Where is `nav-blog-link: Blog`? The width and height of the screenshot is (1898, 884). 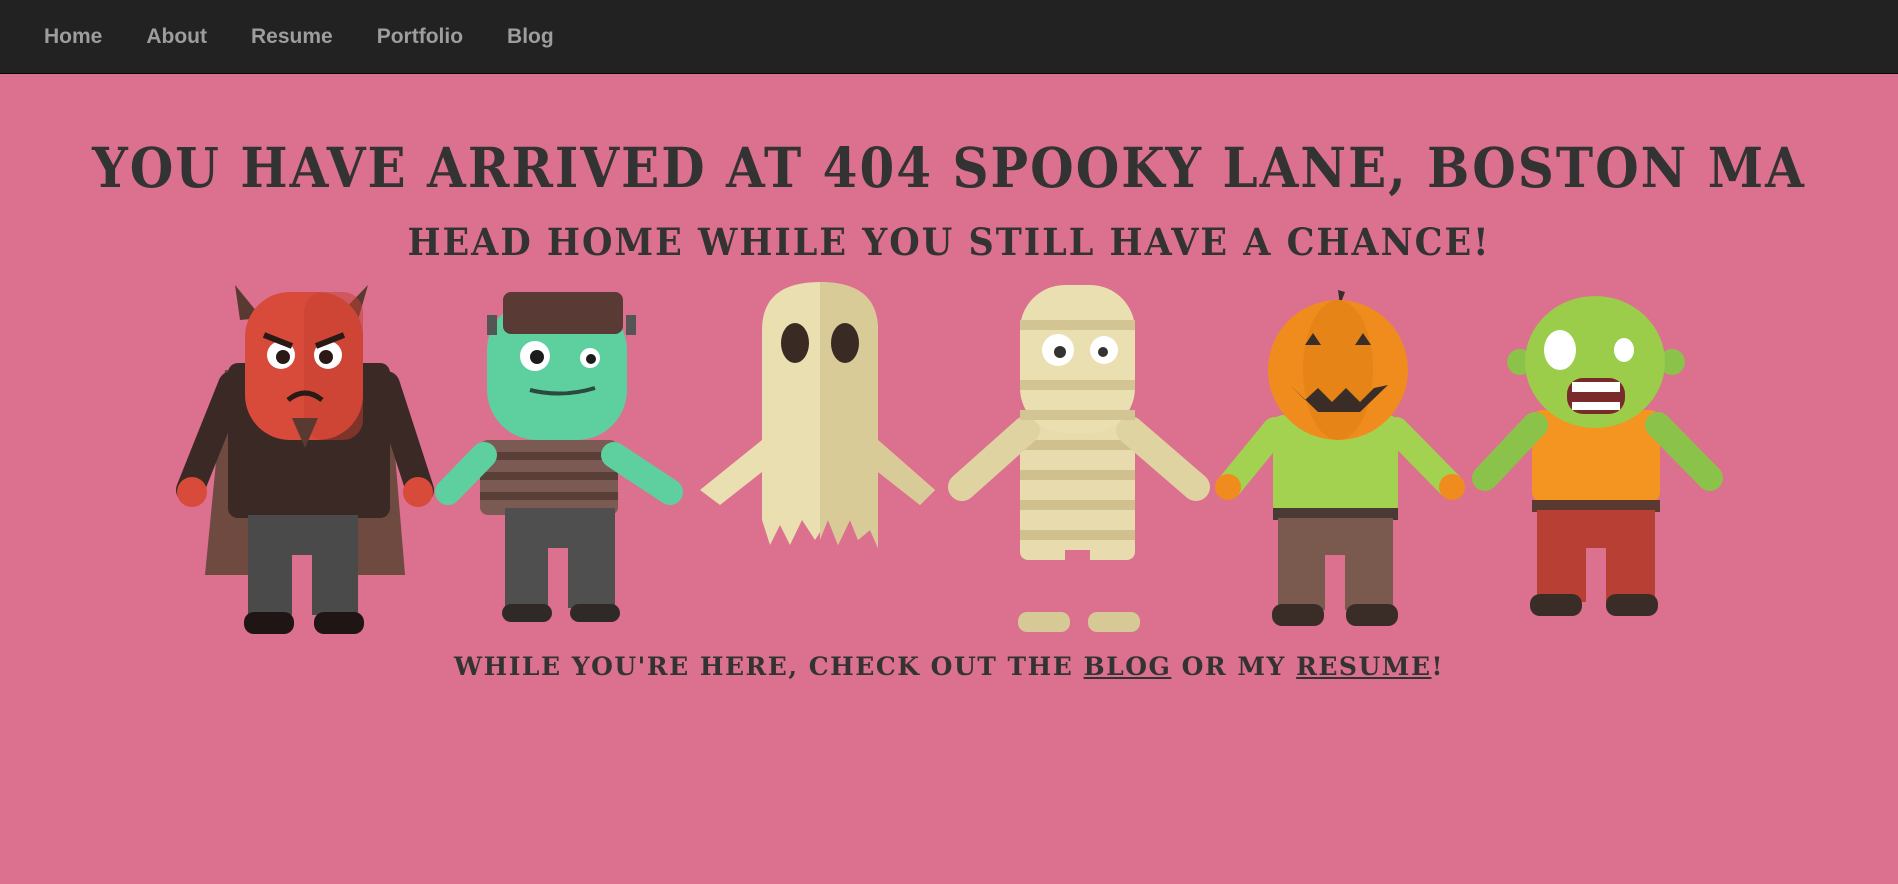 nav-blog-link: Blog is located at coordinates (530, 37).